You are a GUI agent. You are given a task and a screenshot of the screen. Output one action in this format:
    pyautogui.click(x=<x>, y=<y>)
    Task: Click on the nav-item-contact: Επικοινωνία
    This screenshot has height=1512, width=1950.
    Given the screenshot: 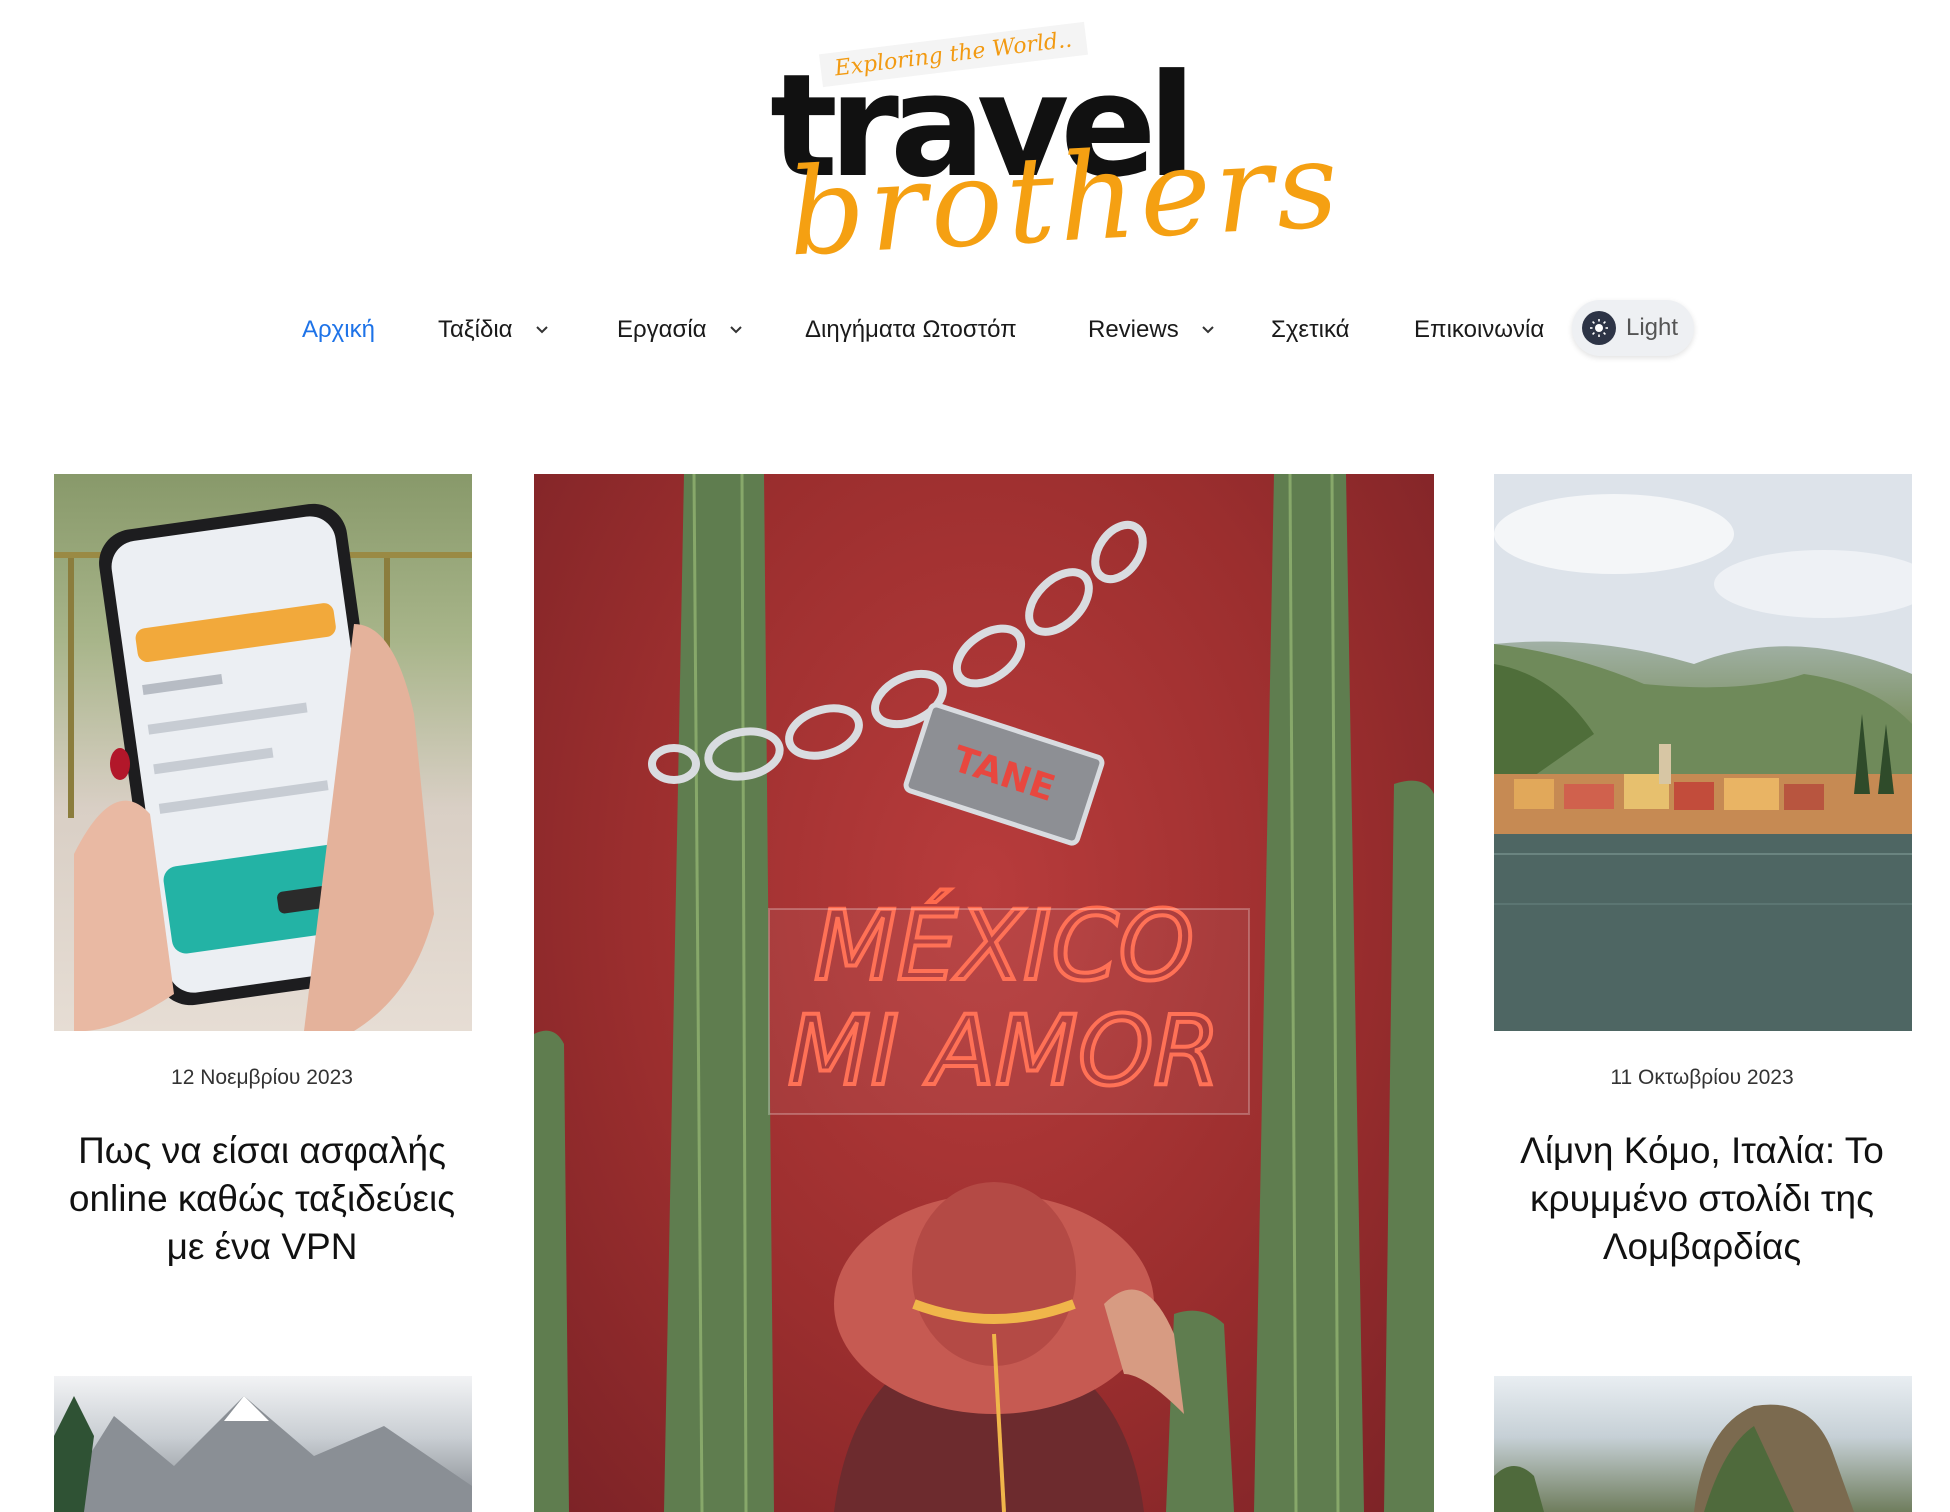 What is the action you would take?
    pyautogui.click(x=1479, y=330)
    